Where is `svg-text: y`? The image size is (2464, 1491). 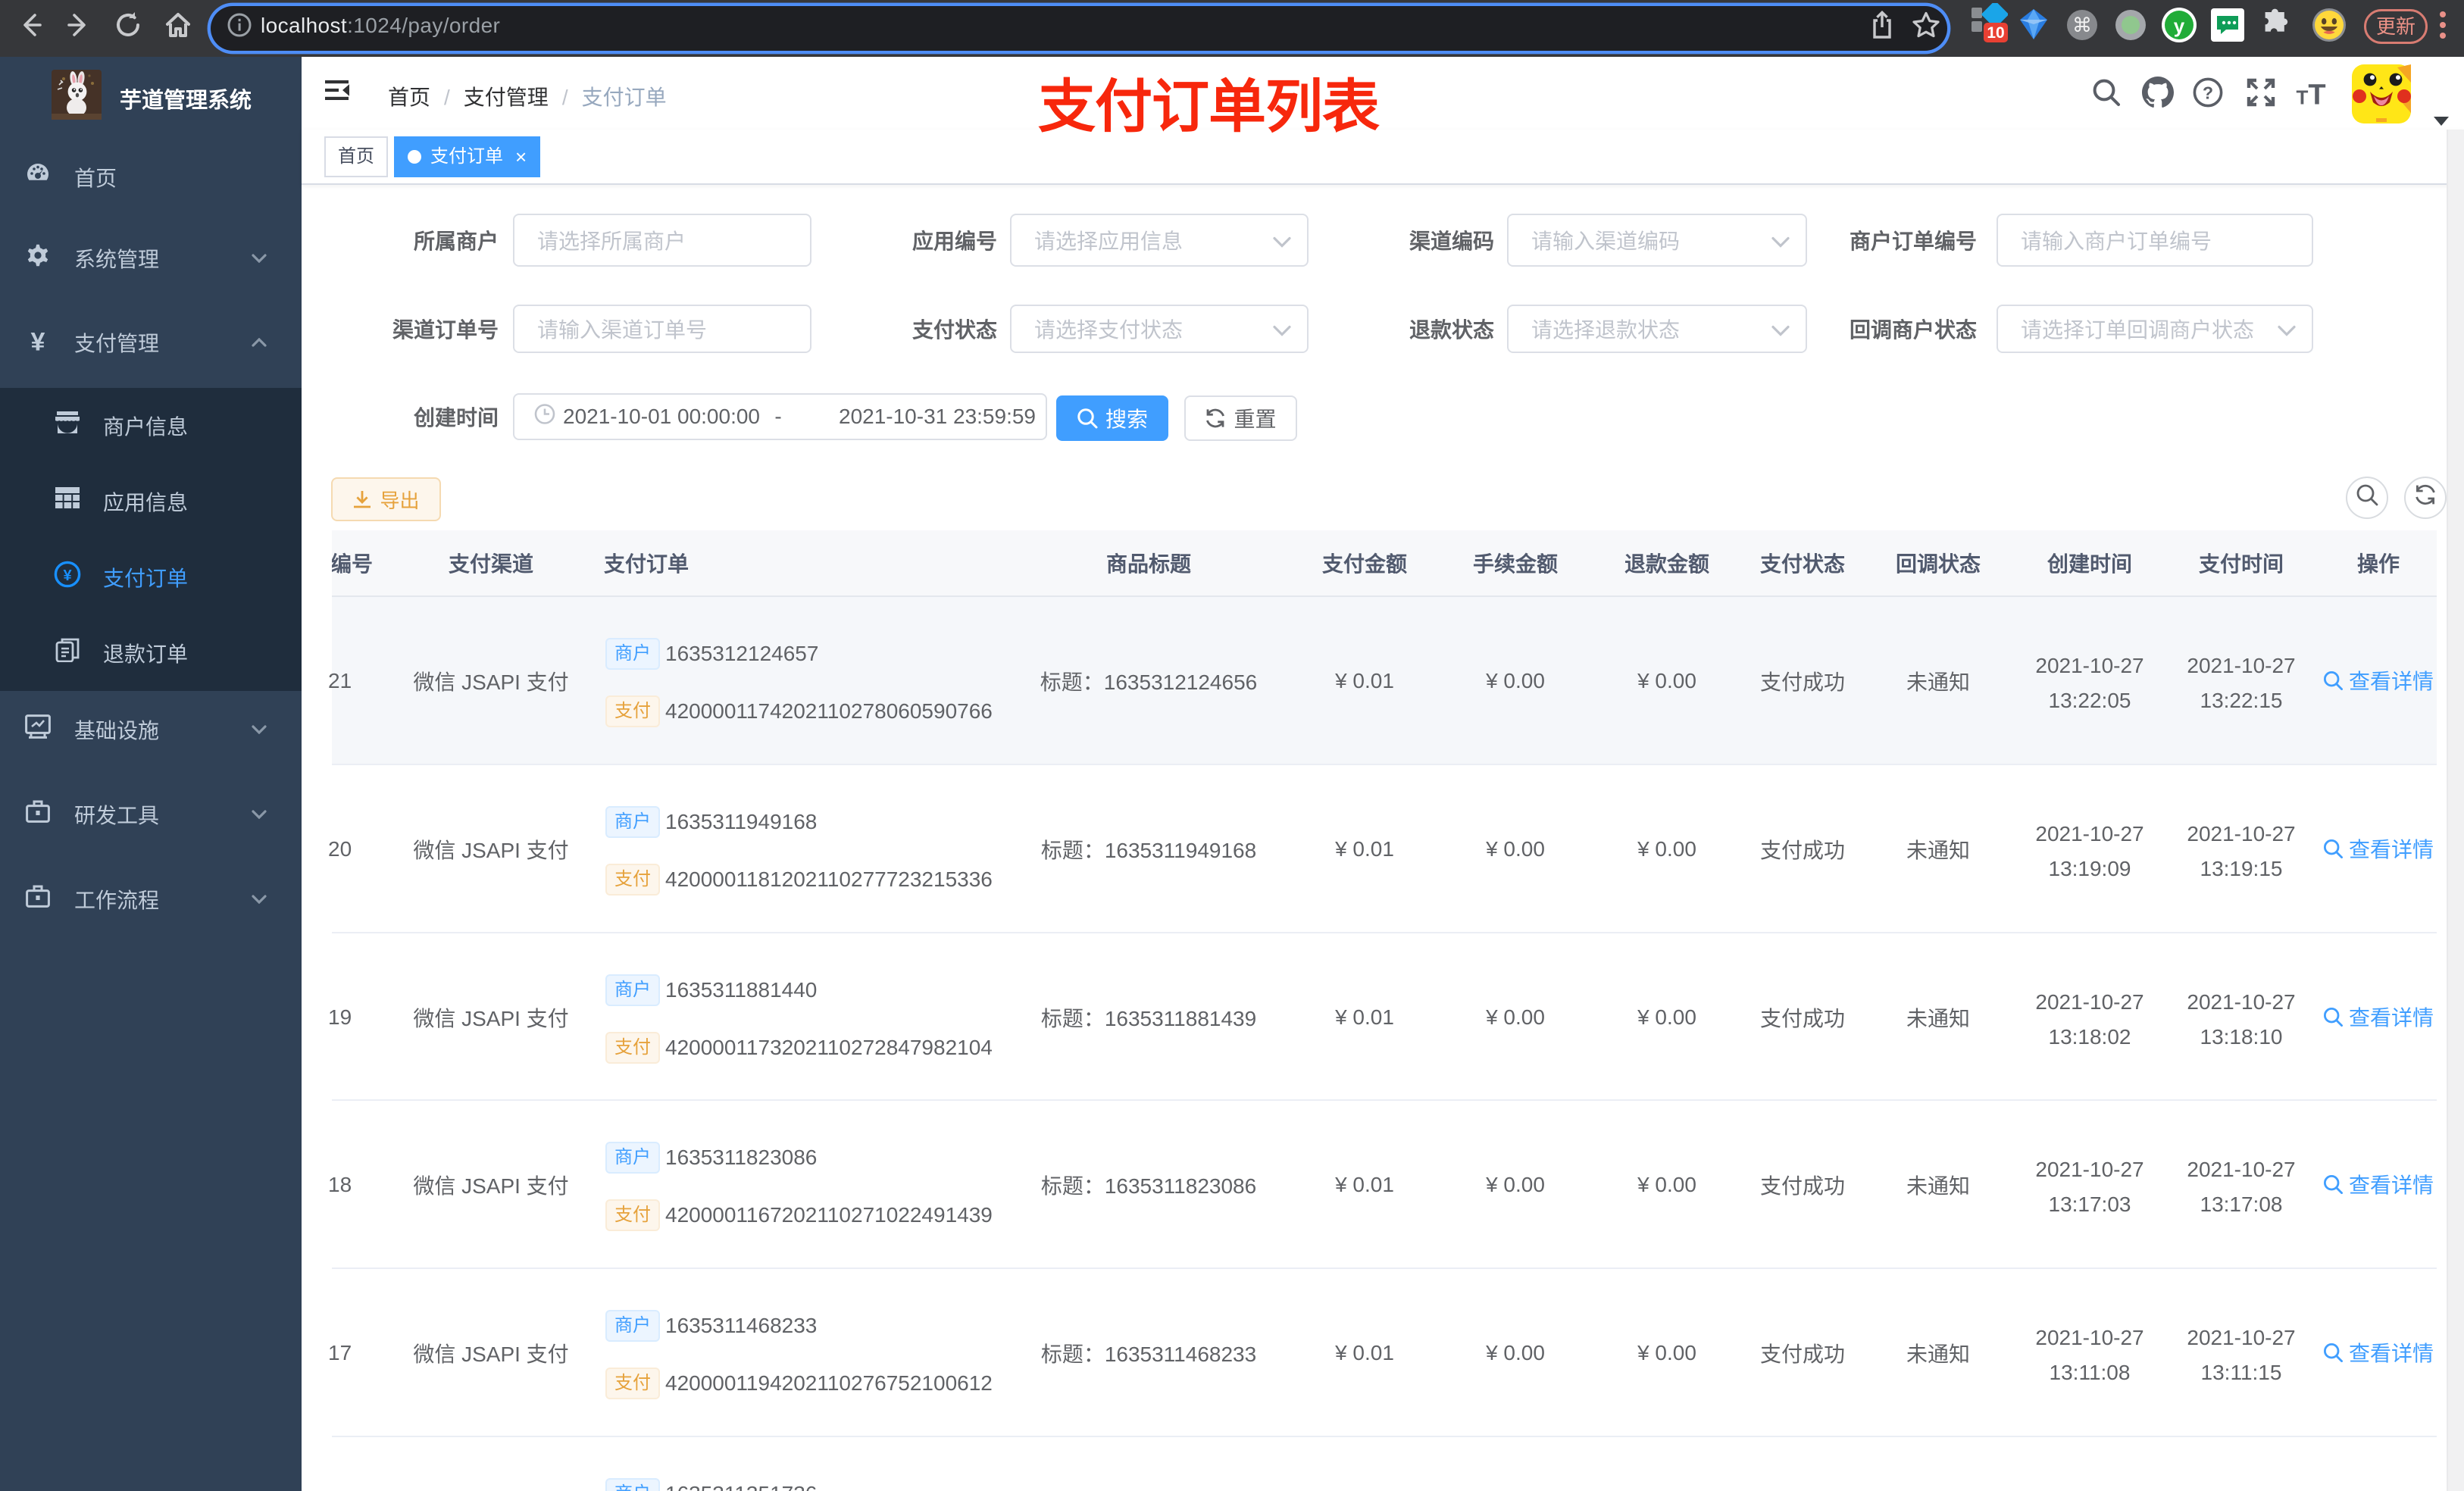 svg-text: y is located at coordinates (2179, 25).